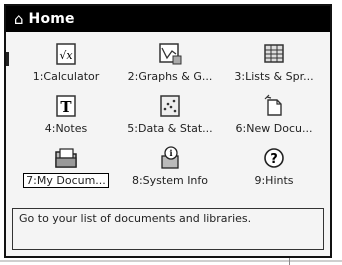  What do you see at coordinates (170, 54) in the screenshot?
I see `graphs-icon` at bounding box center [170, 54].